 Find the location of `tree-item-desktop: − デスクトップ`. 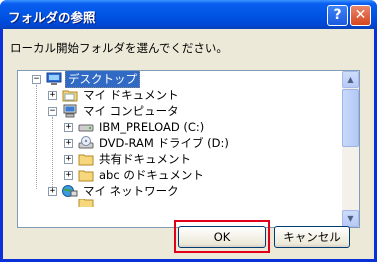

tree-item-desktop: − デスクトップ is located at coordinates (86, 79).